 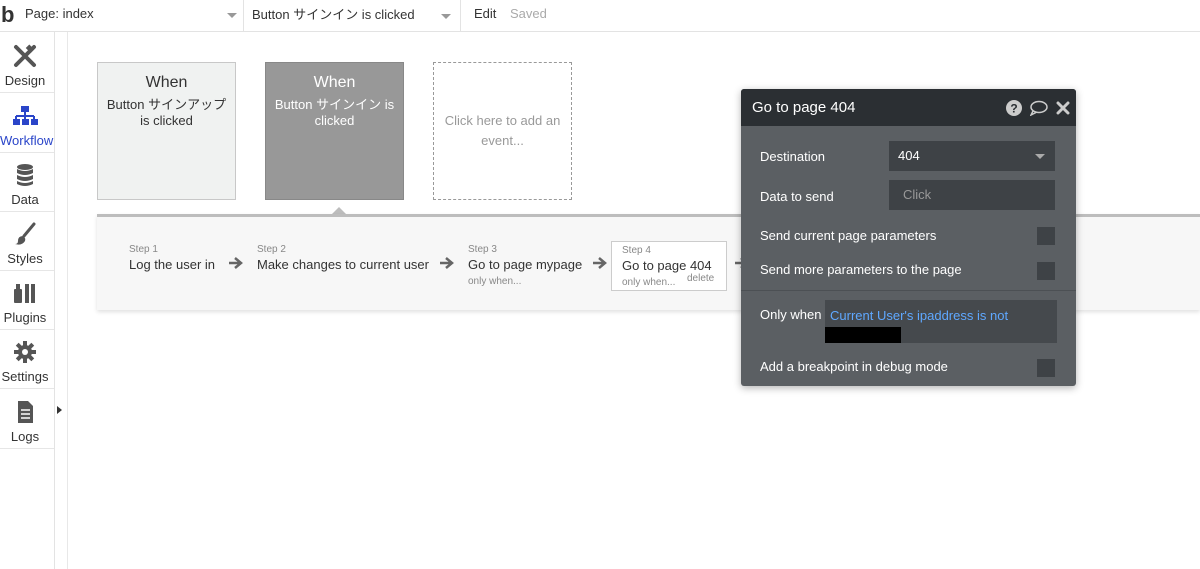 What do you see at coordinates (27, 140) in the screenshot?
I see `sidebar-item-label: Workflow` at bounding box center [27, 140].